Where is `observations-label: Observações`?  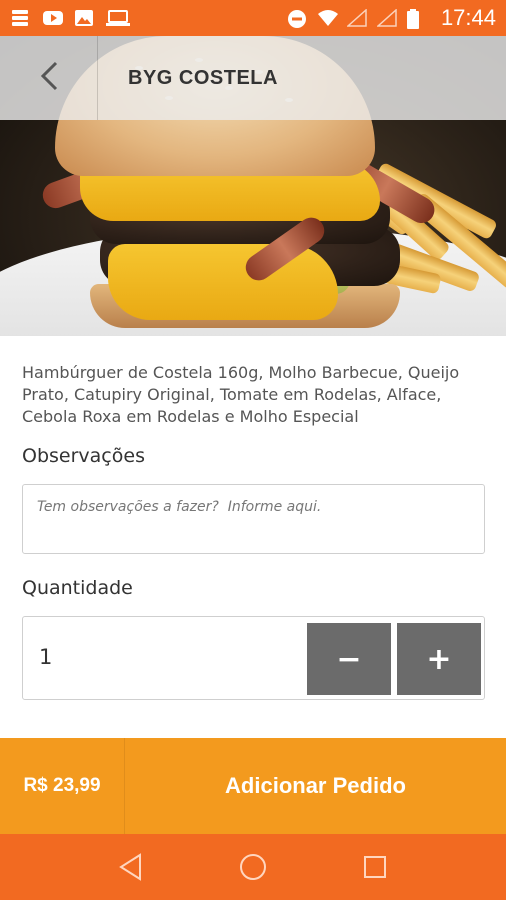 observations-label: Observações is located at coordinates (83, 456).